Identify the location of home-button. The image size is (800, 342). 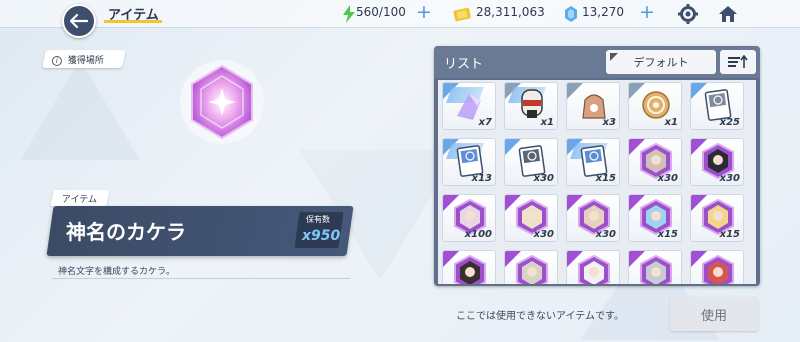
(728, 14).